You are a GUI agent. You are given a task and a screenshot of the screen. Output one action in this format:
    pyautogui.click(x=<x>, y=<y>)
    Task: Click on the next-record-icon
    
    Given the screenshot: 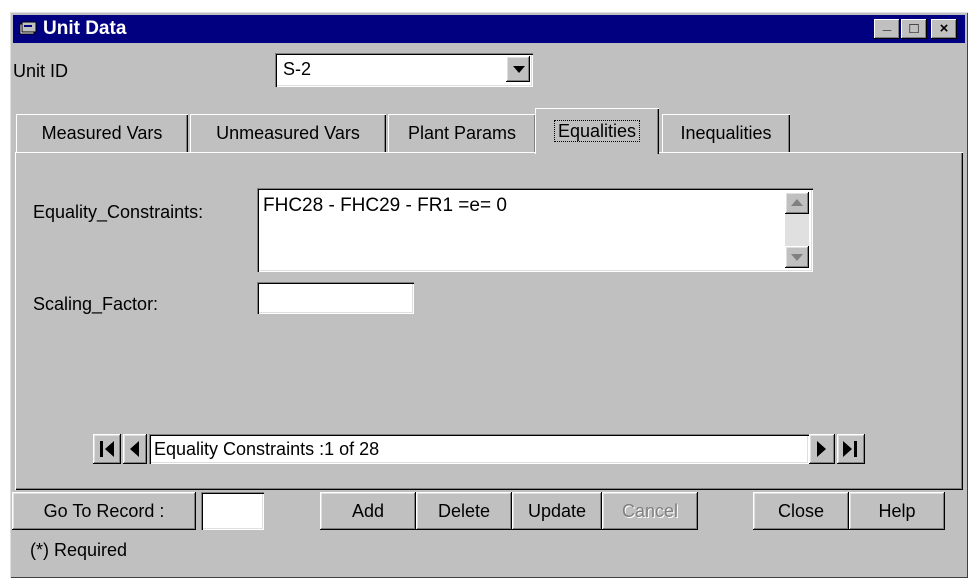 What is the action you would take?
    pyautogui.click(x=821, y=449)
    